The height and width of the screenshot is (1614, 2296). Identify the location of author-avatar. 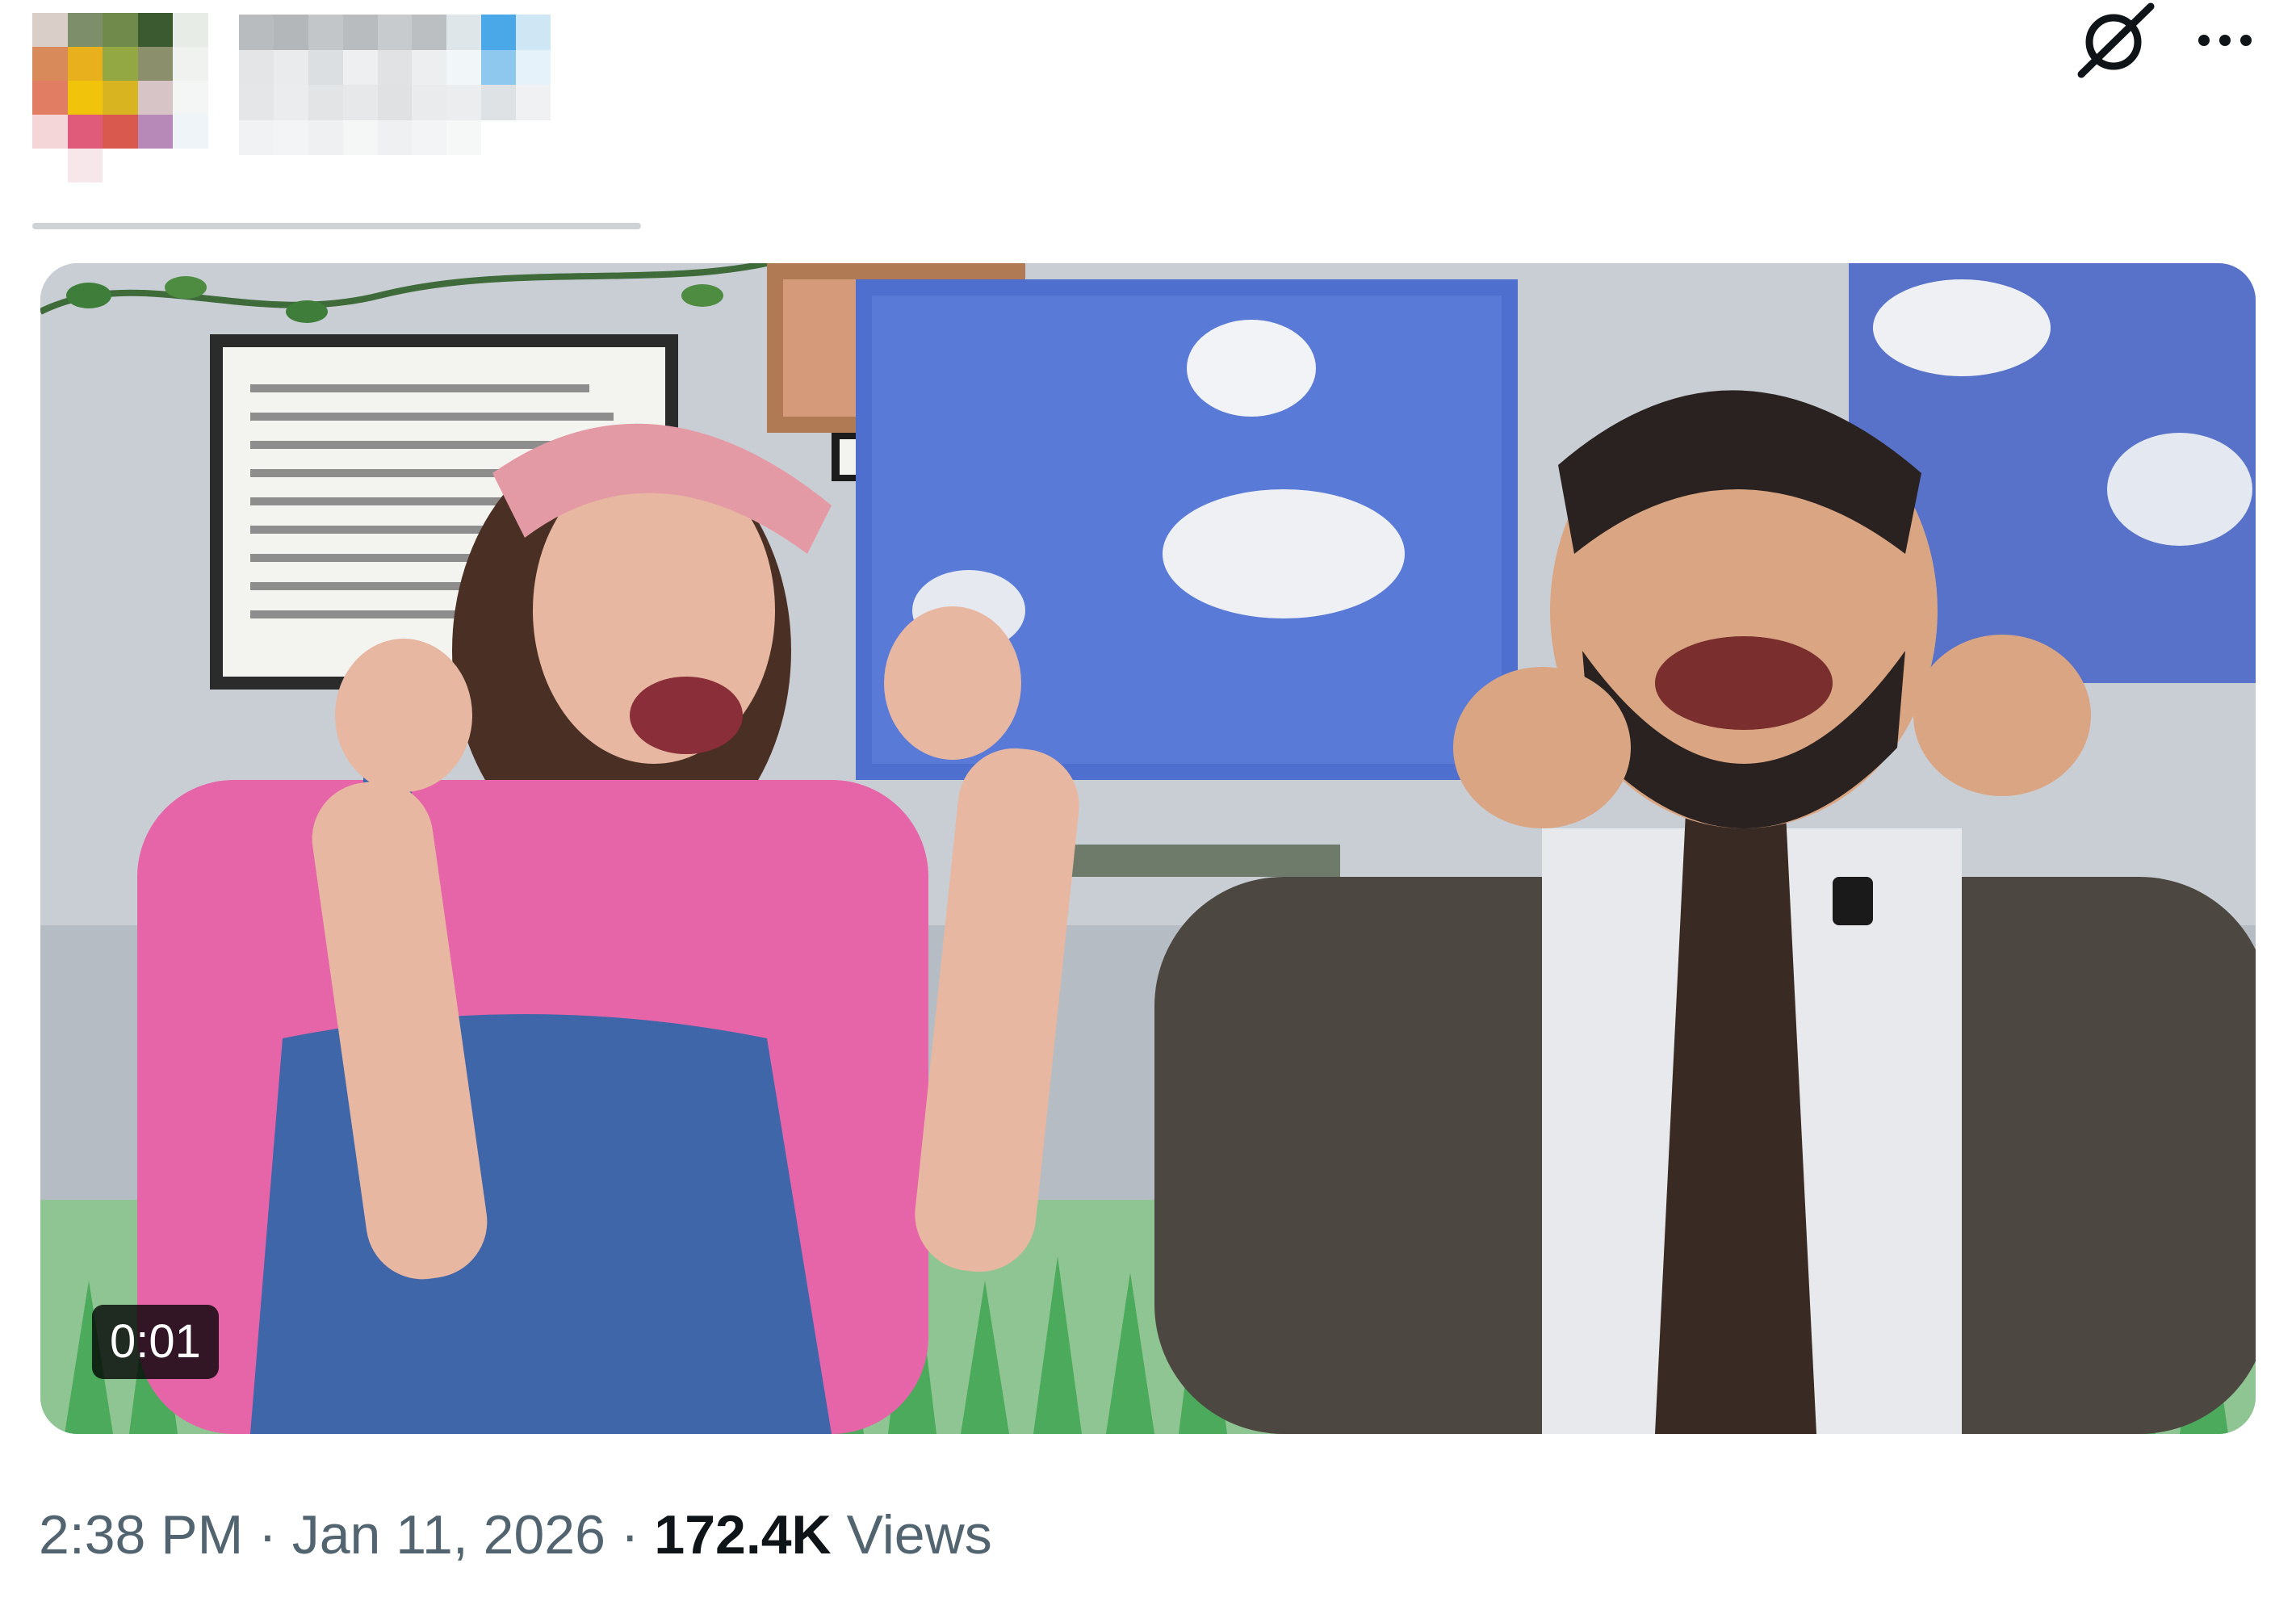
(120, 97).